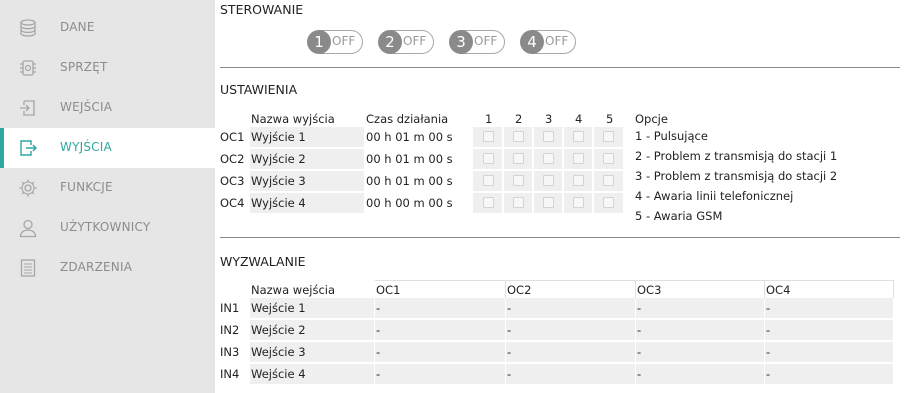  What do you see at coordinates (307, 181) in the screenshot?
I see `output-name-field: Wyjście 3` at bounding box center [307, 181].